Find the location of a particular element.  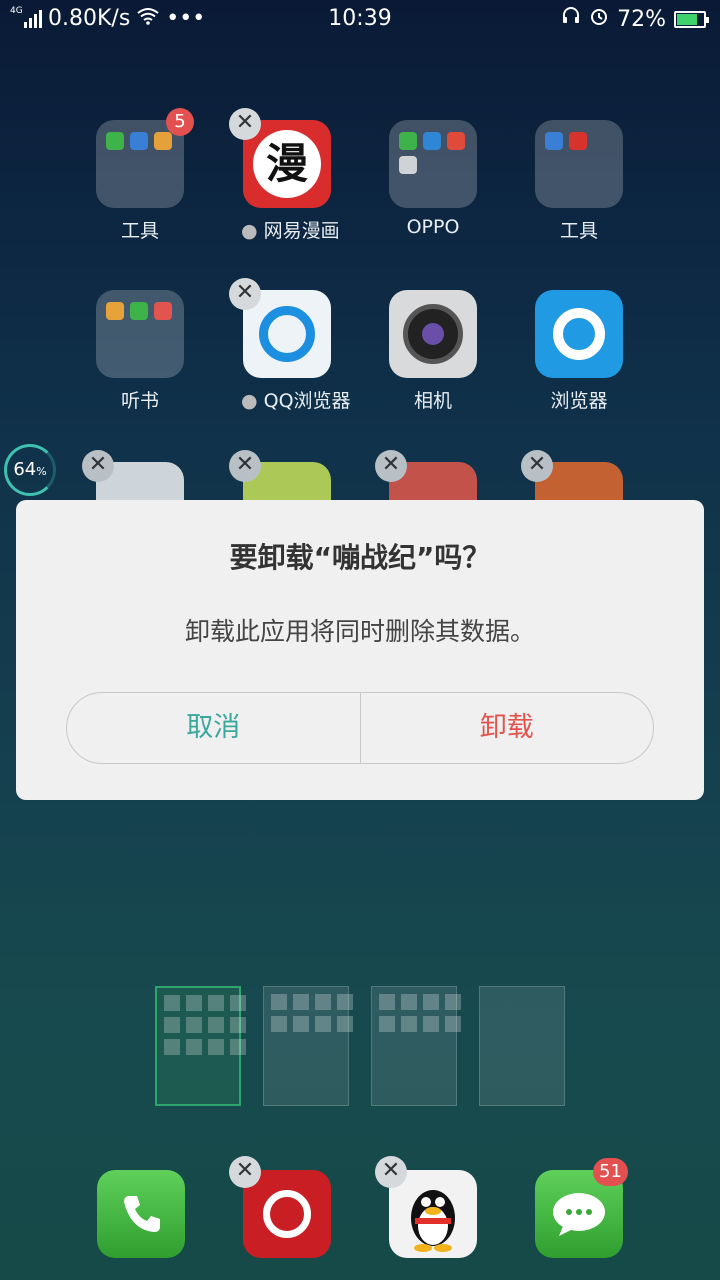

uninstall-button: 卸载 is located at coordinates (507, 728).